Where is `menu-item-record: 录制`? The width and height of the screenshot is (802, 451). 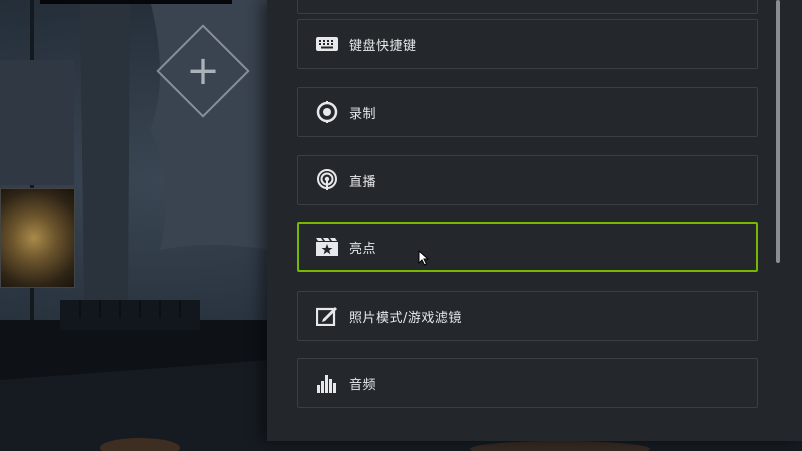 menu-item-record: 录制 is located at coordinates (527, 112).